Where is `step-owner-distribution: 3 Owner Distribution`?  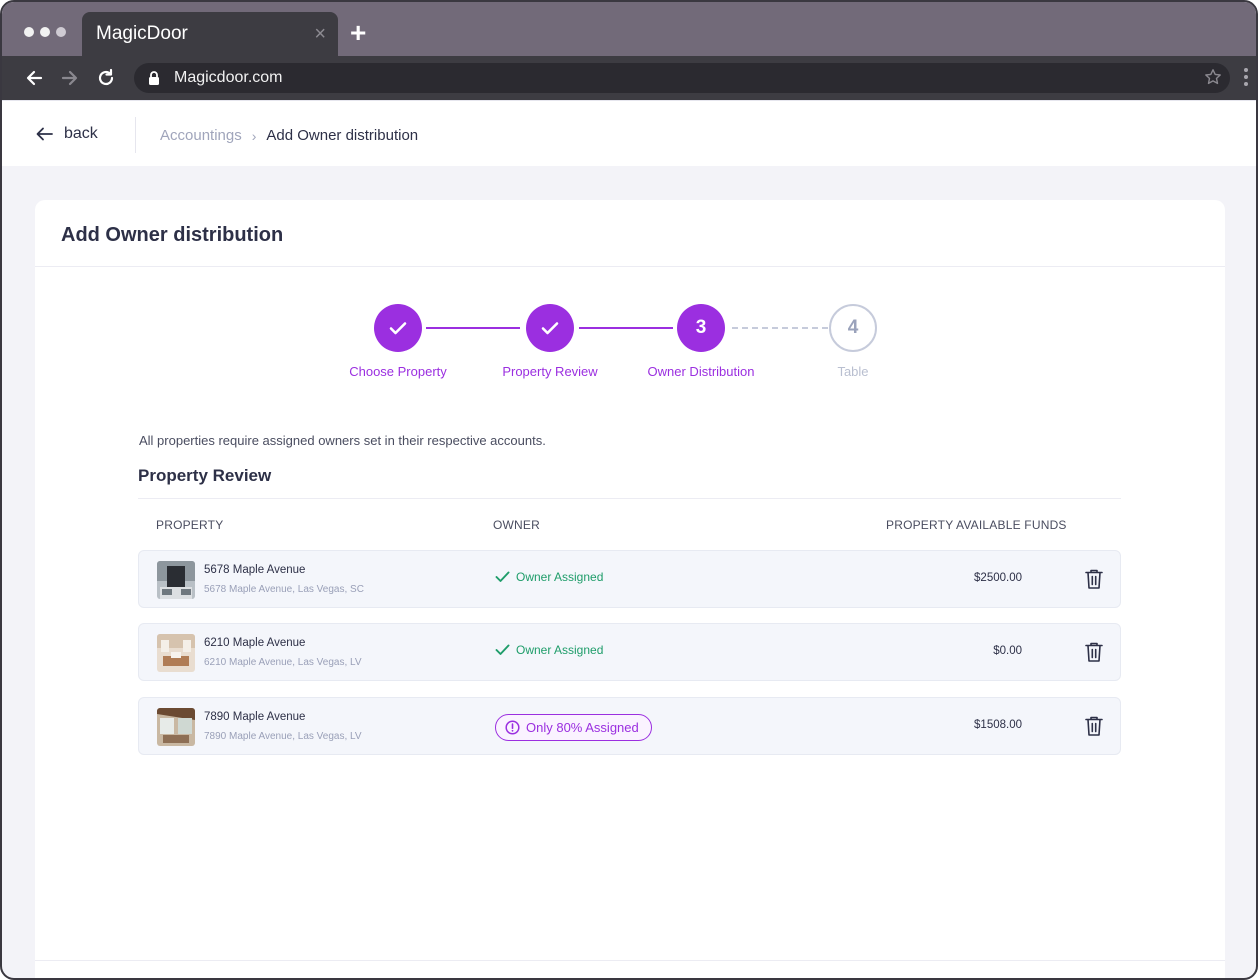
step-owner-distribution: 3 Owner Distribution is located at coordinates (701, 341).